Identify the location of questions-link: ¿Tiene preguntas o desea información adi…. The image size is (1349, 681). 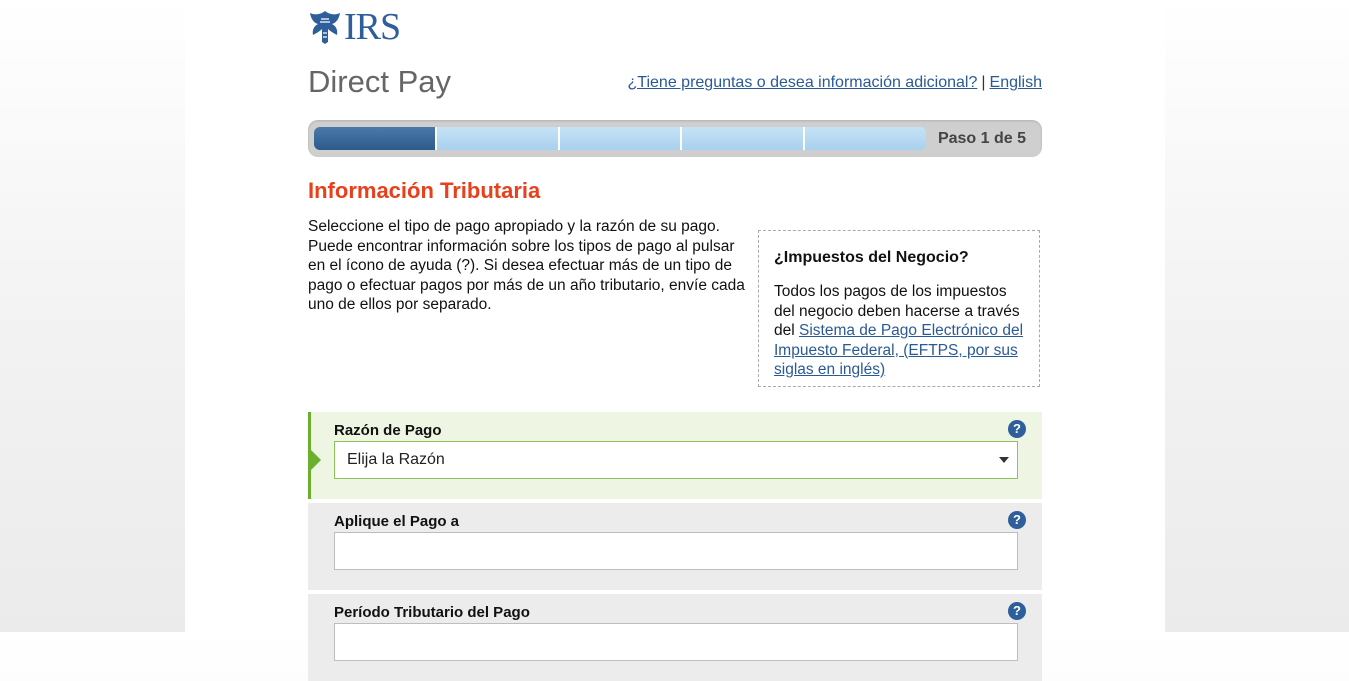
(803, 82).